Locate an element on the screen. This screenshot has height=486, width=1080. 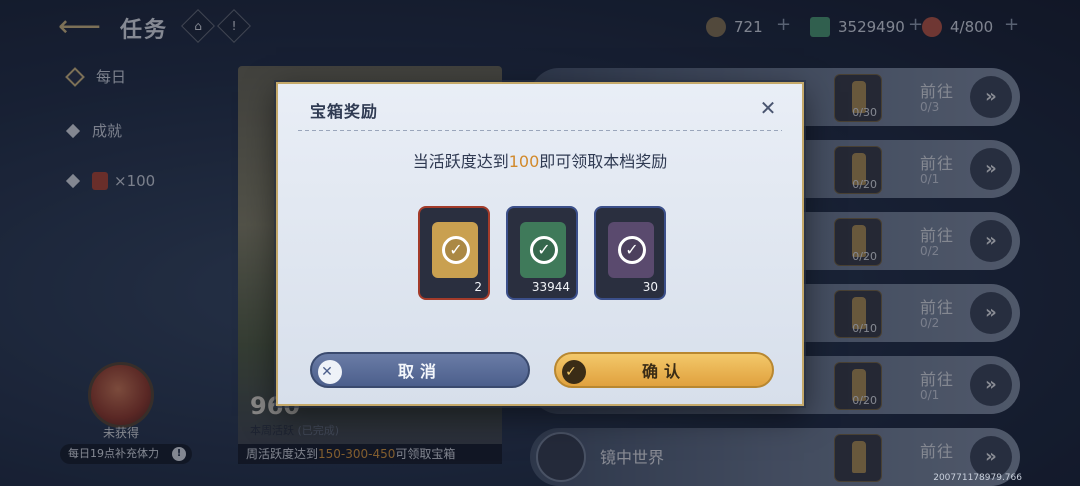
meat-icon is located at coordinates (932, 27).